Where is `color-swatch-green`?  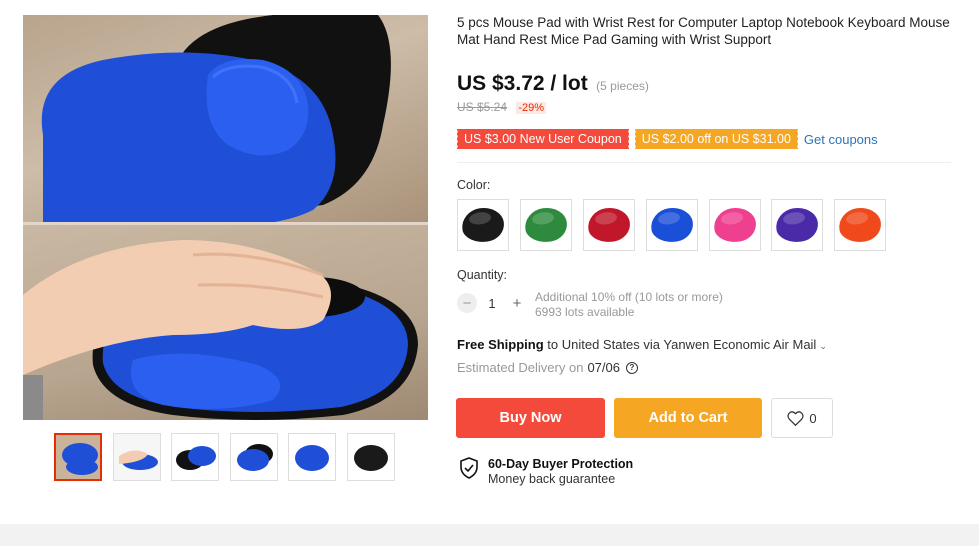
color-swatch-green is located at coordinates (546, 225).